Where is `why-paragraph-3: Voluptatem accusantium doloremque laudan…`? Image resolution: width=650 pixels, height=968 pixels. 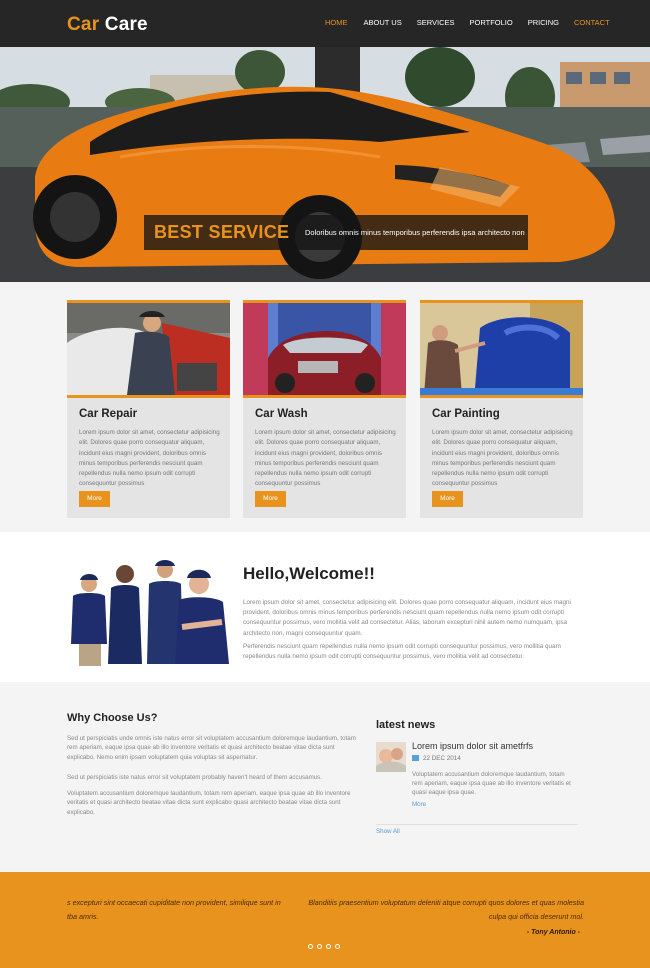
why-paragraph-3: Voluptatem accusantium doloremque laudan… is located at coordinates (209, 803).